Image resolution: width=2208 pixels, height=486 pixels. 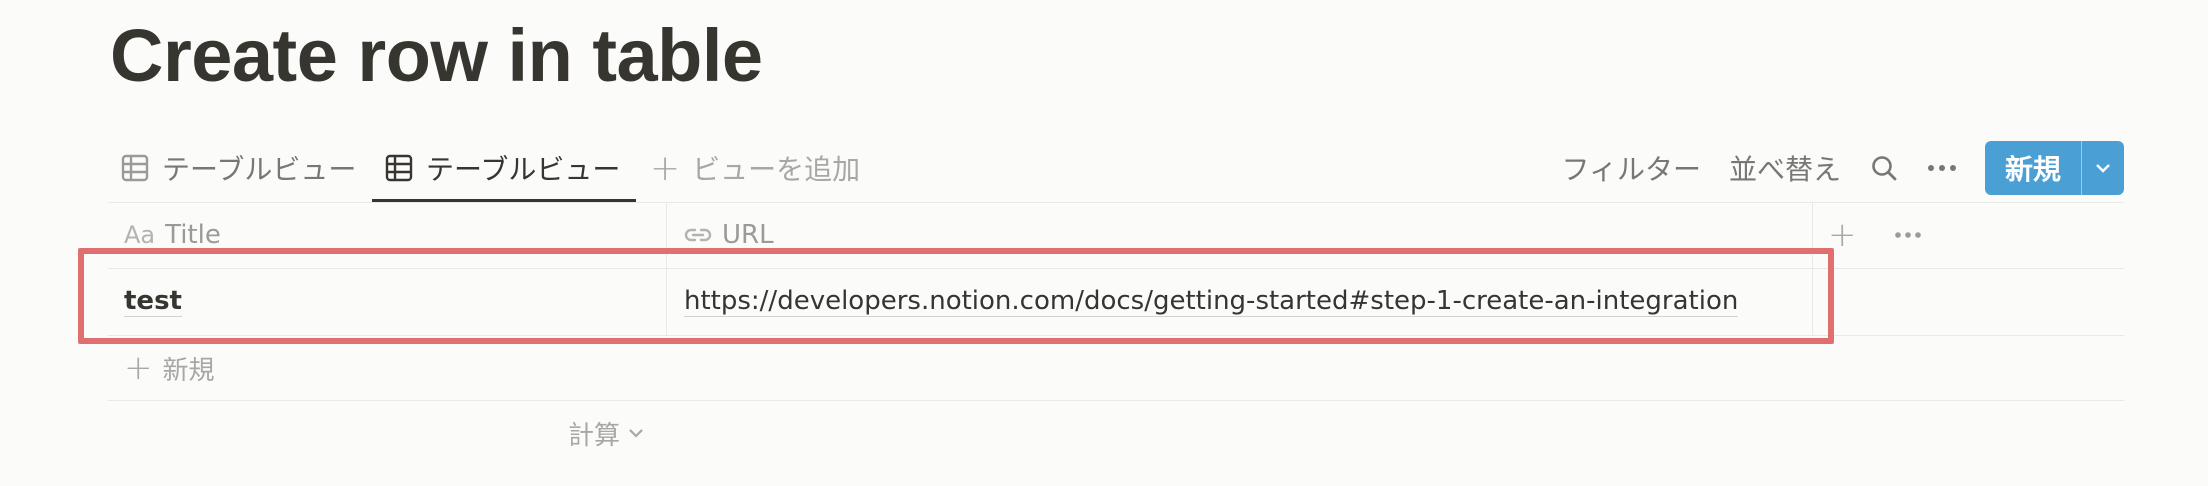 I want to click on tab-table-view-2: テーブルビュー, so click(x=504, y=168).